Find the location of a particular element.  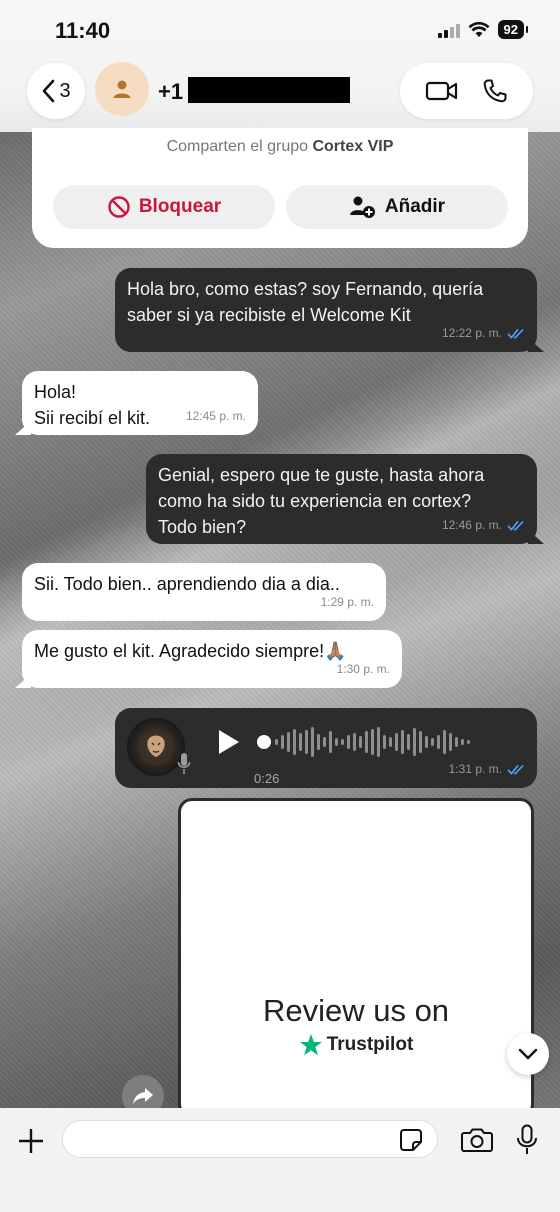

video-call-icon is located at coordinates (442, 91).